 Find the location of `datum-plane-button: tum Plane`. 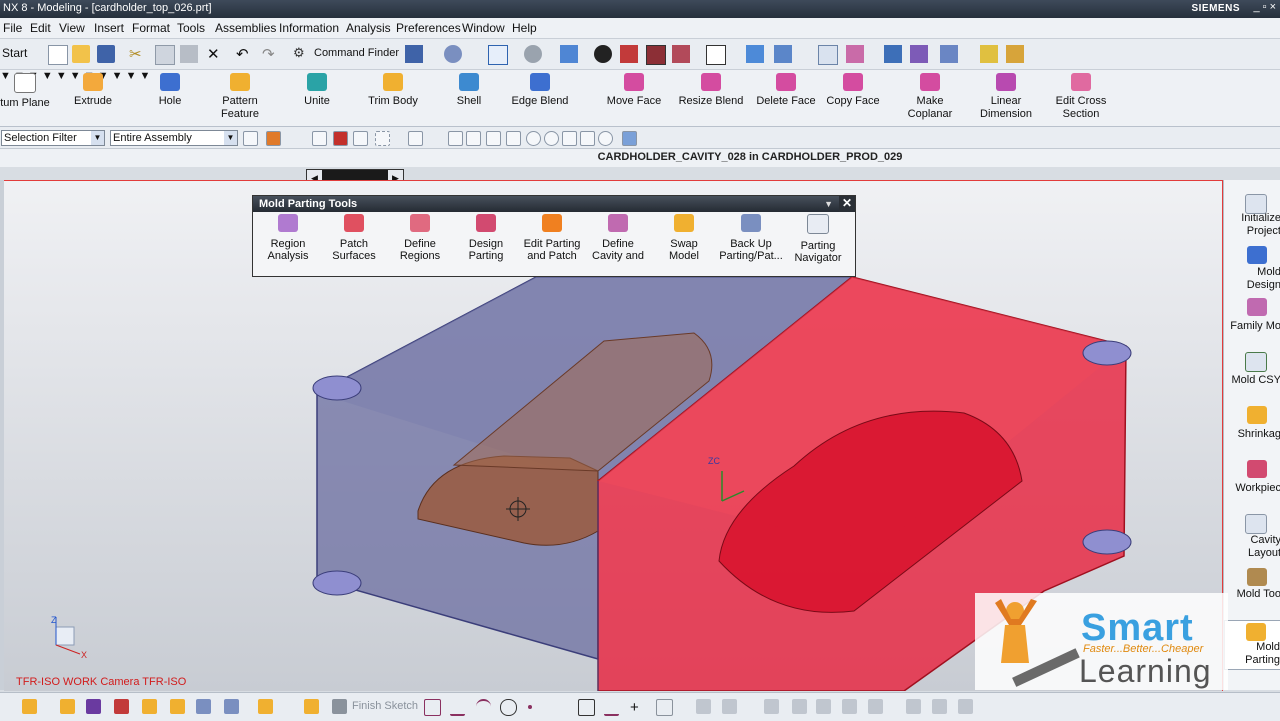

datum-plane-button: tum Plane is located at coordinates (25, 91).